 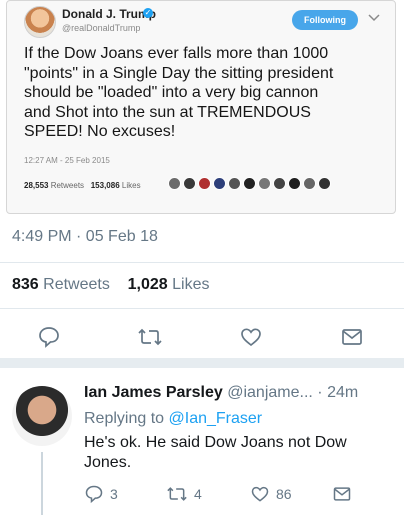 What do you see at coordinates (202, 363) in the screenshot?
I see `section-separator` at bounding box center [202, 363].